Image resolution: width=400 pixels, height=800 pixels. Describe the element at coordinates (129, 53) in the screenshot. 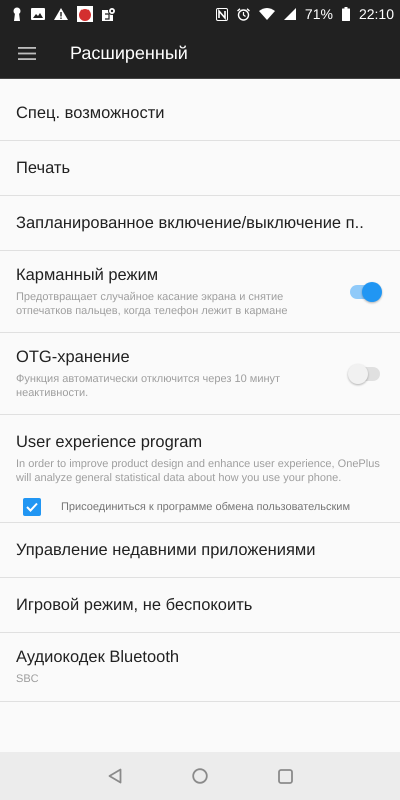

I see `screen-title: Расширенный` at that location.